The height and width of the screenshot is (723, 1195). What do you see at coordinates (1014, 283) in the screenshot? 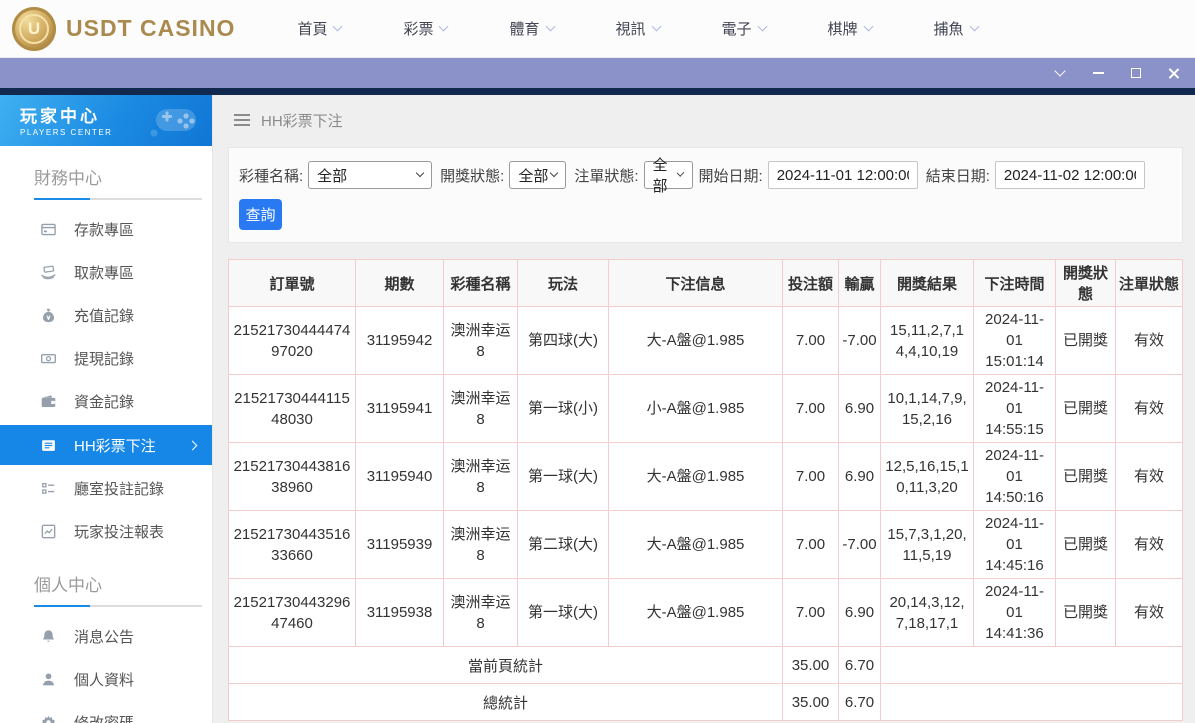
I see `table-header-cell: 下注時間` at bounding box center [1014, 283].